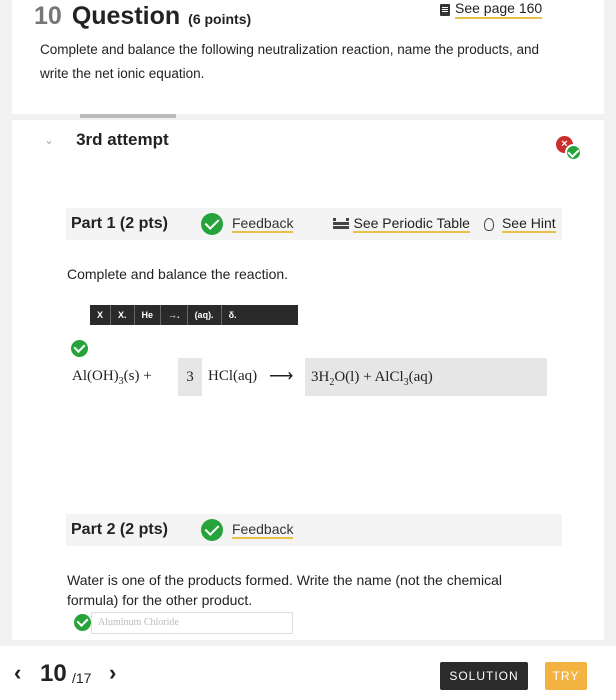 Image resolution: width=616 pixels, height=700 pixels. I want to click on reaction-arrow: ⟶, so click(281, 375).